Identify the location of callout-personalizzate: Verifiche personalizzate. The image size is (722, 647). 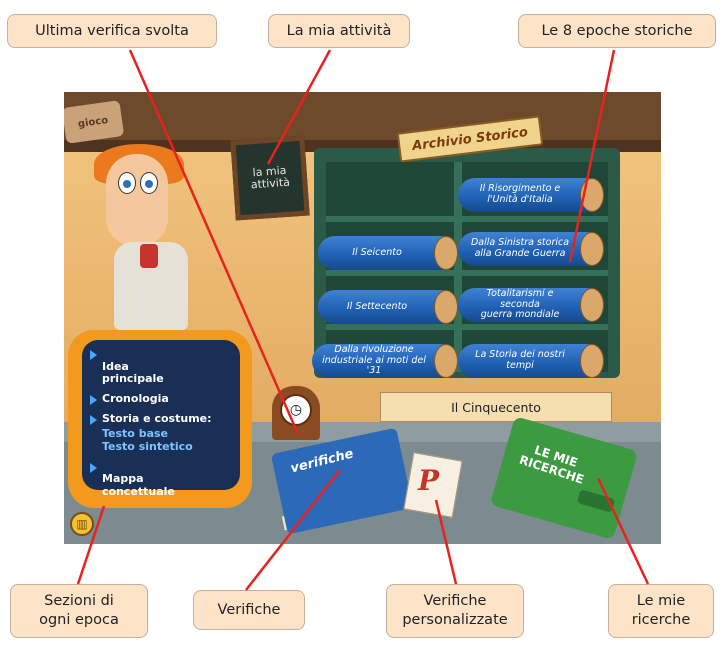
(455, 611).